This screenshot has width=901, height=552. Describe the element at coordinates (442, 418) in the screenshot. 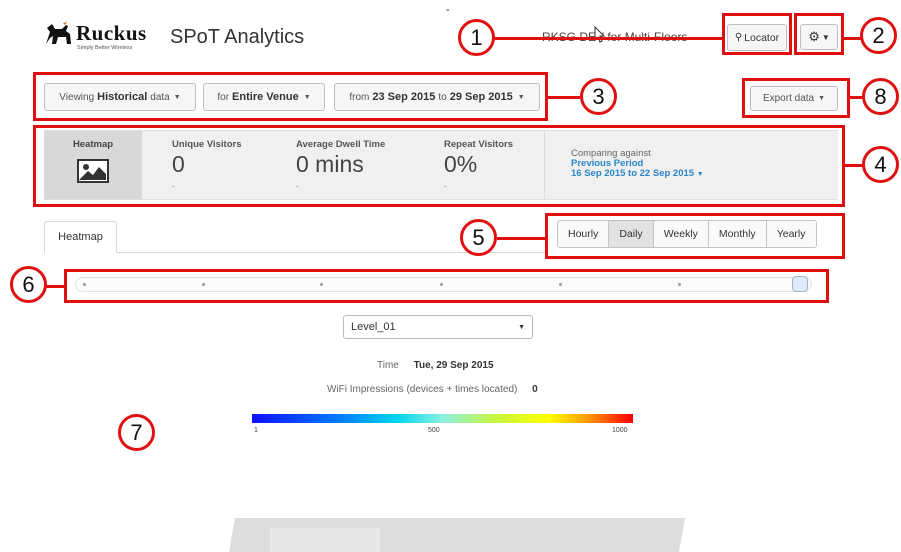

I see `heatmap-color-legend` at that location.